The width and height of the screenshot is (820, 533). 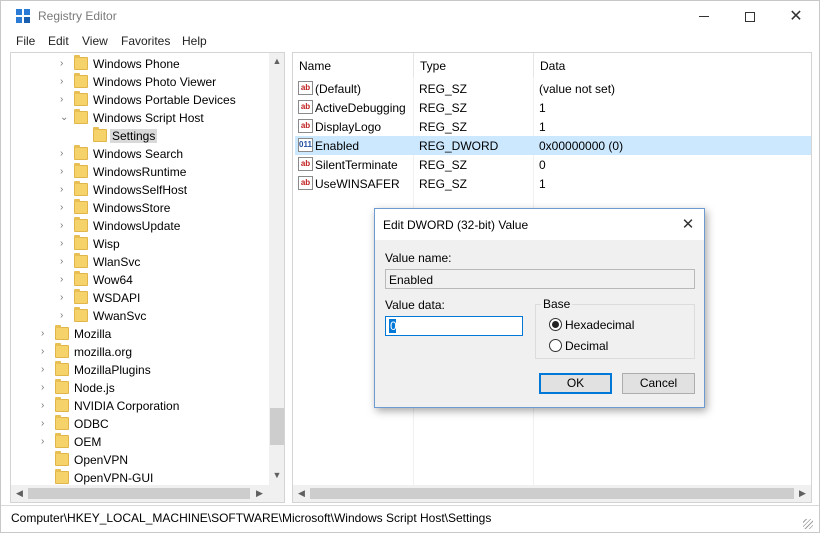 What do you see at coordinates (140, 334) in the screenshot?
I see `tree-item: › Mozilla` at bounding box center [140, 334].